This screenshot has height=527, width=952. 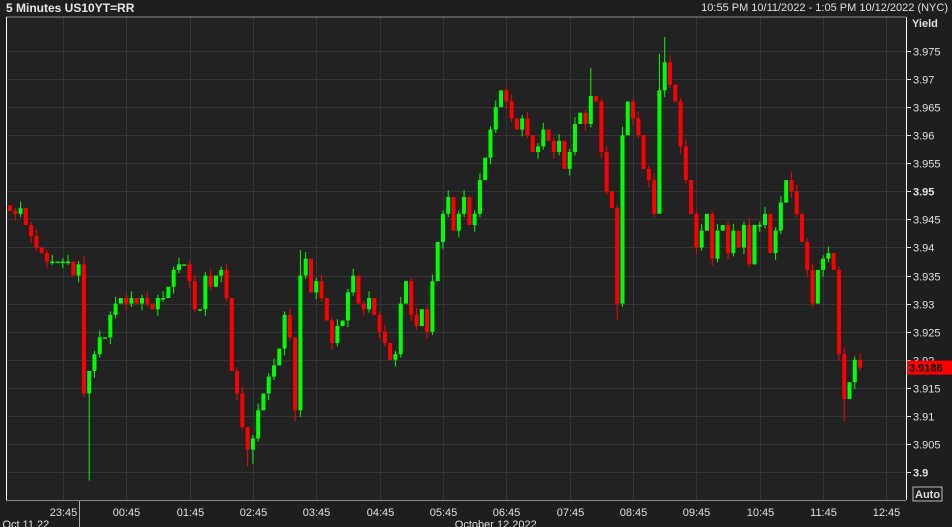 What do you see at coordinates (923, 249) in the screenshot?
I see `y-tick-label: 3.94` at bounding box center [923, 249].